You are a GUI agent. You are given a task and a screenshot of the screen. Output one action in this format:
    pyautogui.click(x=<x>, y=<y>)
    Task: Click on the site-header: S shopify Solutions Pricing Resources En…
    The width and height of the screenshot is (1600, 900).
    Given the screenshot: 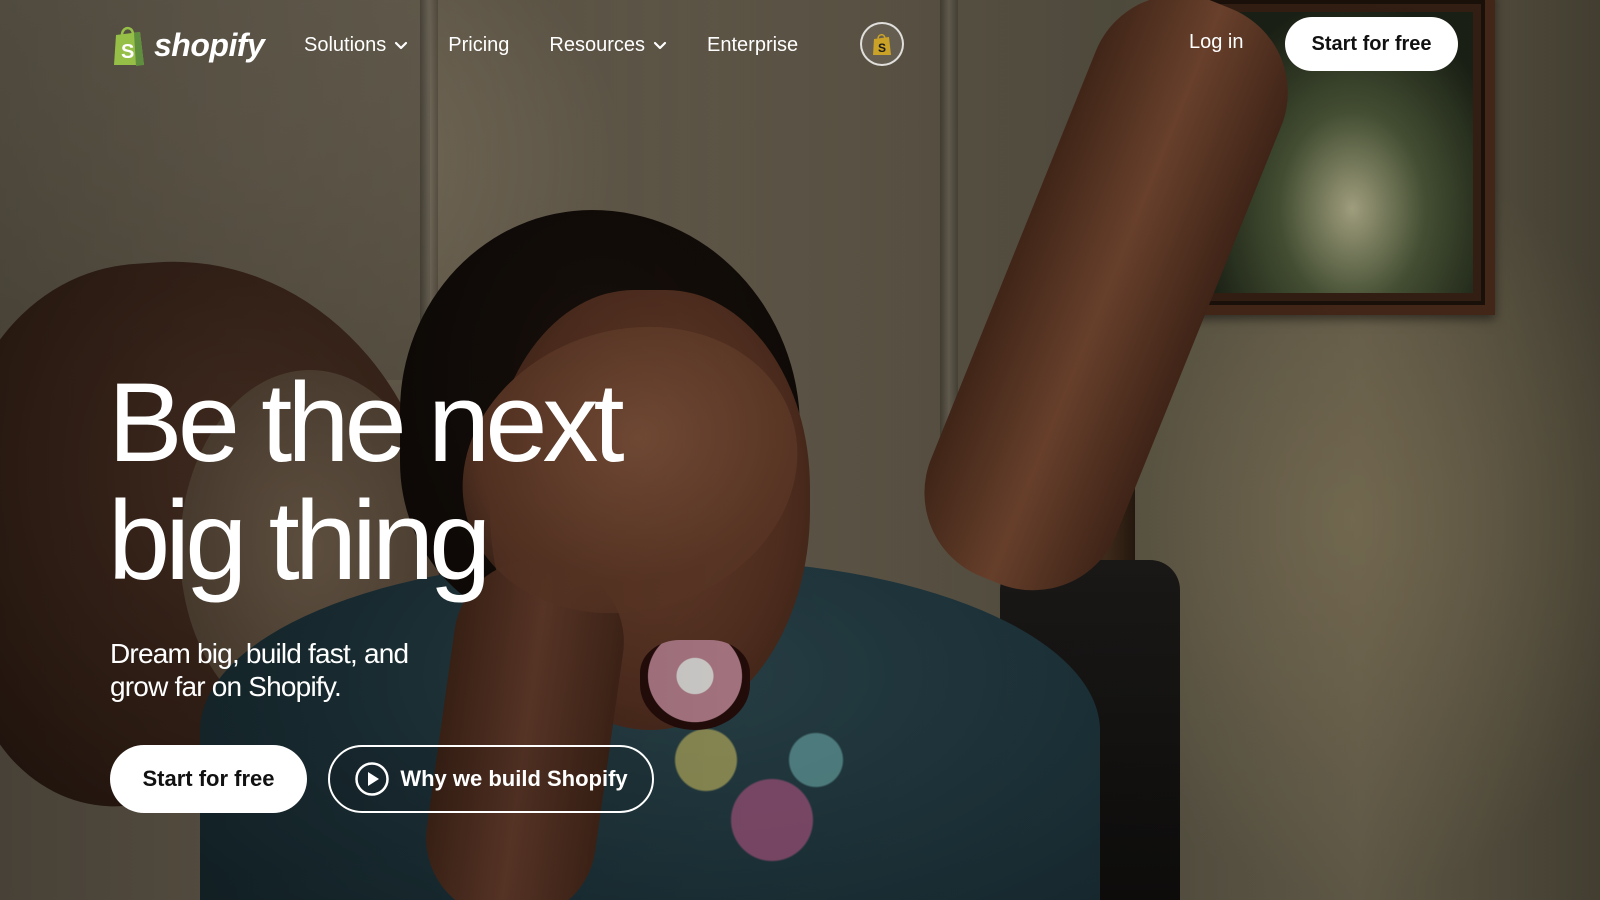 What is the action you would take?
    pyautogui.click(x=800, y=45)
    